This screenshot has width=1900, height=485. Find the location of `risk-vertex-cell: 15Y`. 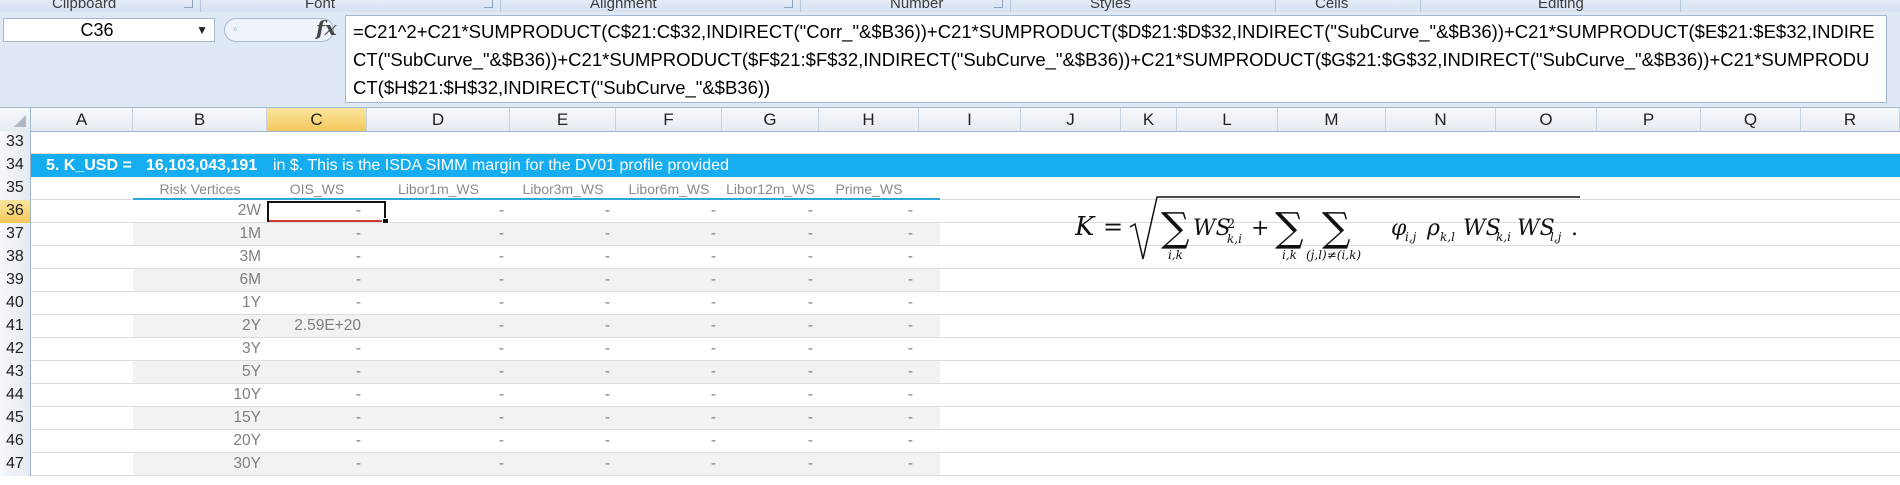

risk-vertex-cell: 15Y is located at coordinates (197, 418).